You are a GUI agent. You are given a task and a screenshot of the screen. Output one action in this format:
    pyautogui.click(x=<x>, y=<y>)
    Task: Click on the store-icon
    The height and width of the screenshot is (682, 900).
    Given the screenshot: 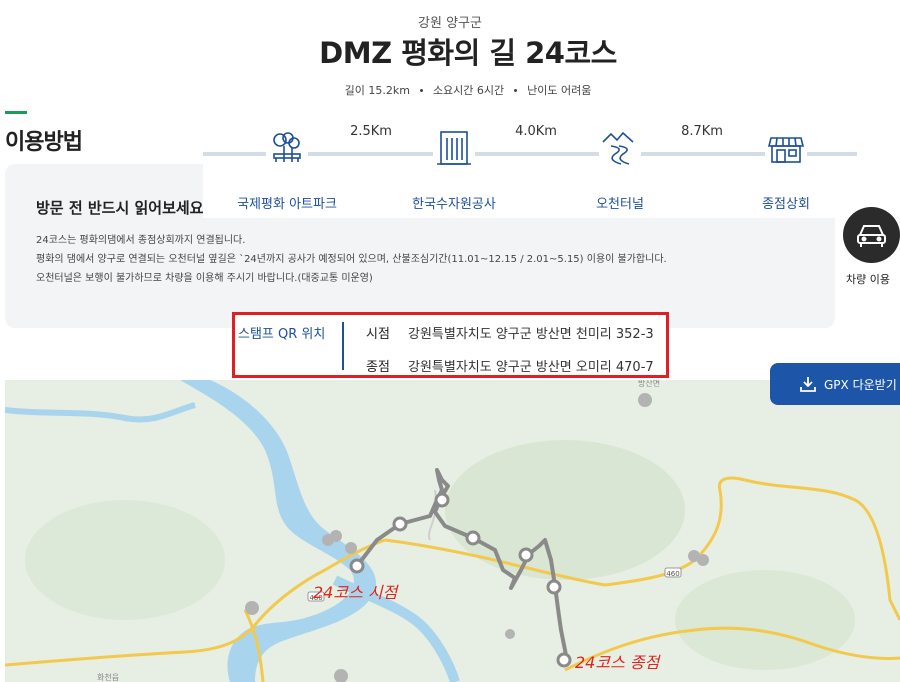 What is the action you would take?
    pyautogui.click(x=786, y=148)
    